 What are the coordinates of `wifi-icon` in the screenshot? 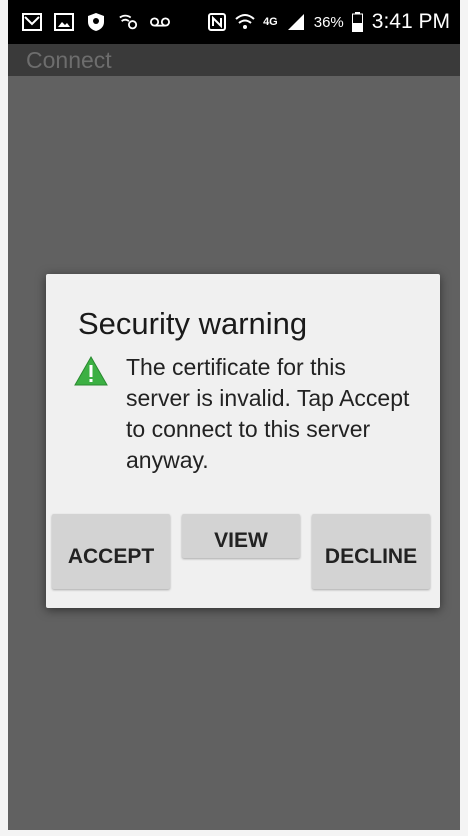 It's located at (245, 22).